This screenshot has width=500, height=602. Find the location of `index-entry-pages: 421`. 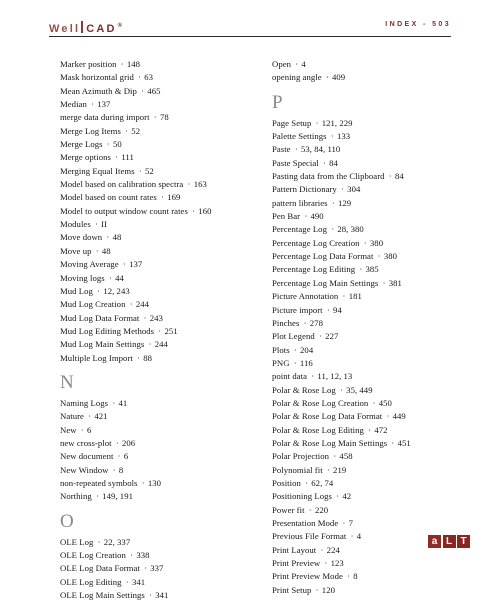

index-entry-pages: 421 is located at coordinates (101, 416).